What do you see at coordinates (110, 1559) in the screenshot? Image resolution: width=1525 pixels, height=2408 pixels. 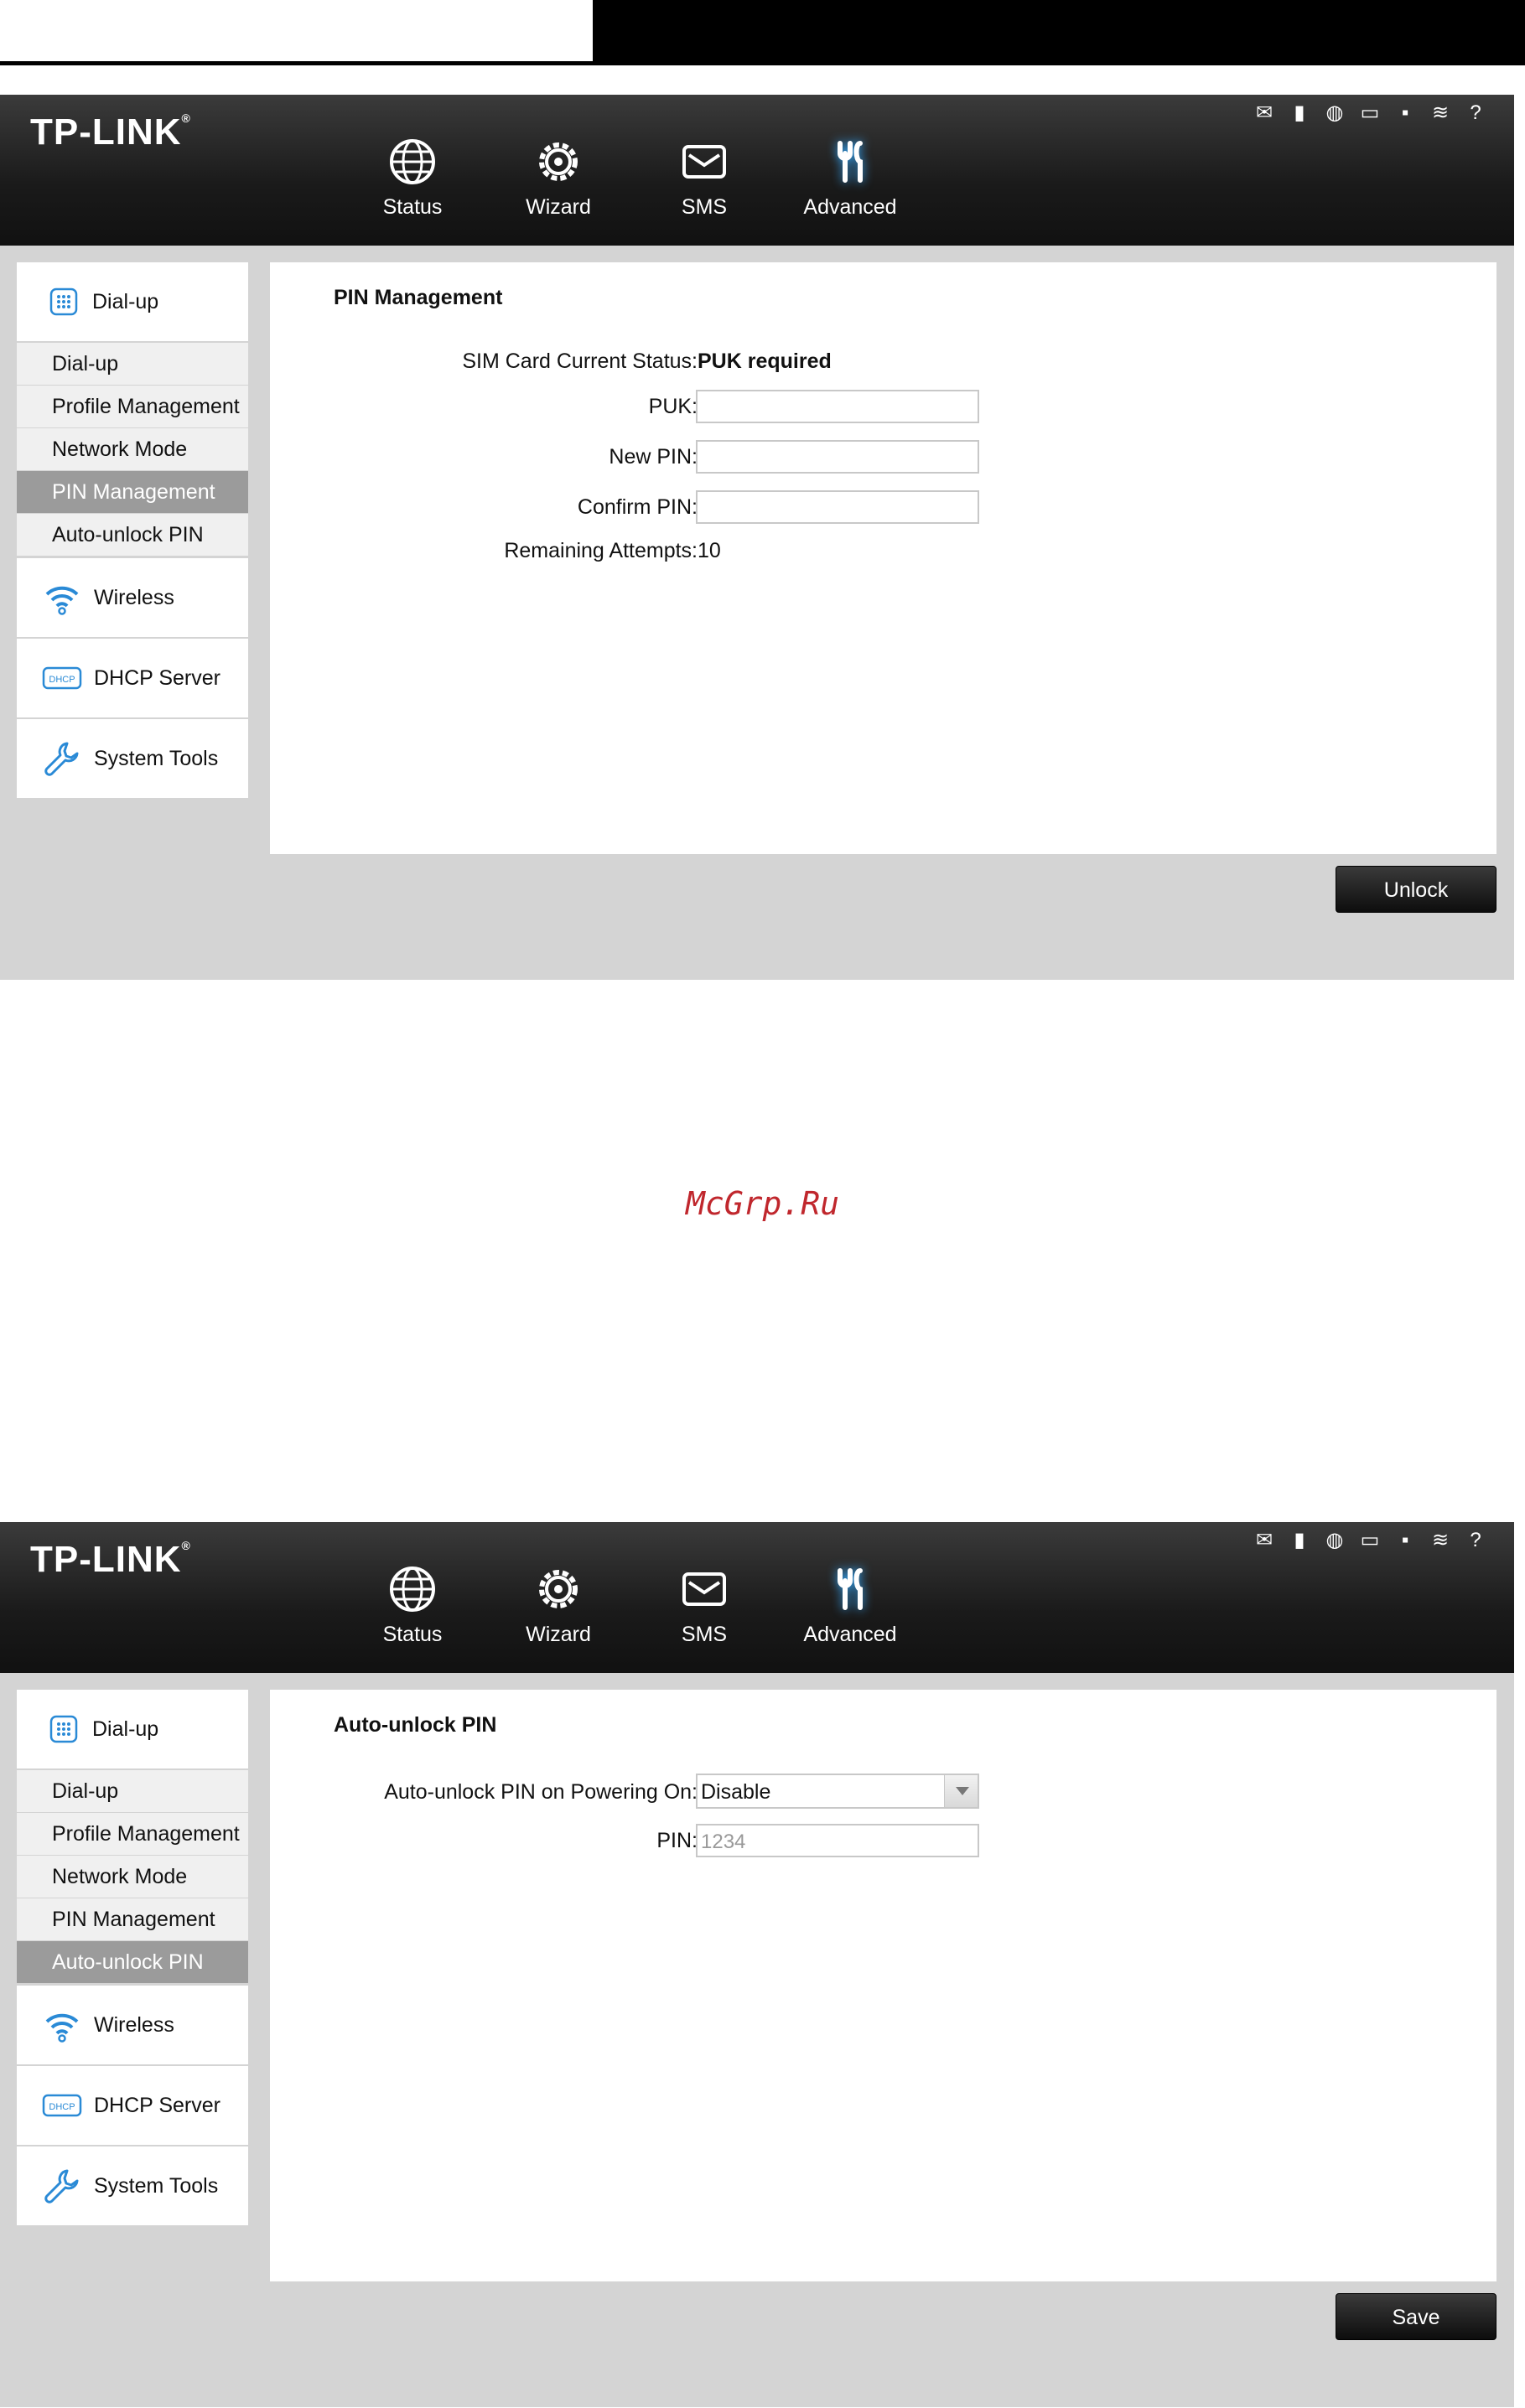 I see `tp-link-logo: TP-LINK®` at bounding box center [110, 1559].